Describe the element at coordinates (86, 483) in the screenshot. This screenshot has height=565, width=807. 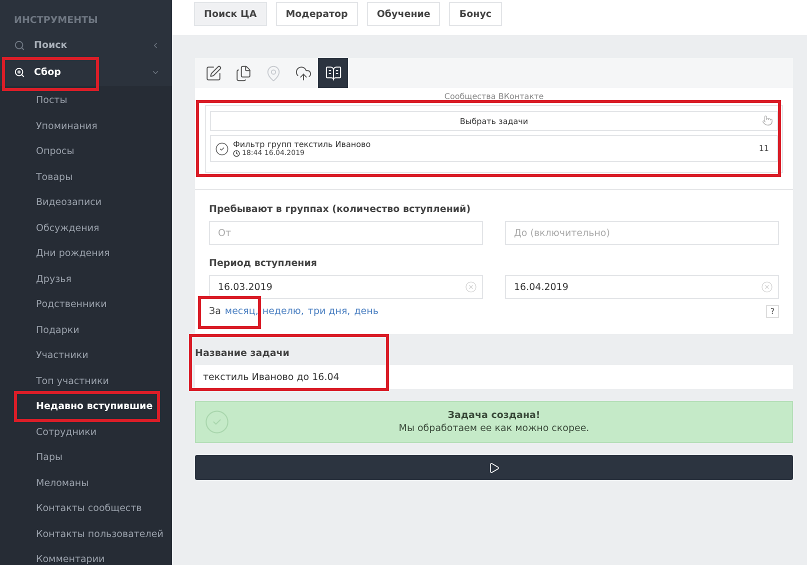
I see `sidebar-subitem: Меломаны` at that location.